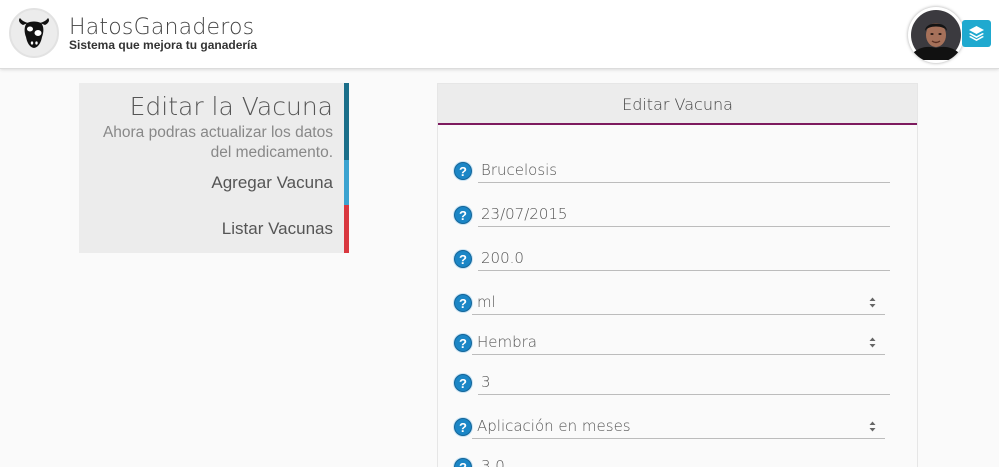  What do you see at coordinates (486, 302) in the screenshot?
I see `unit-select-value: ml` at bounding box center [486, 302].